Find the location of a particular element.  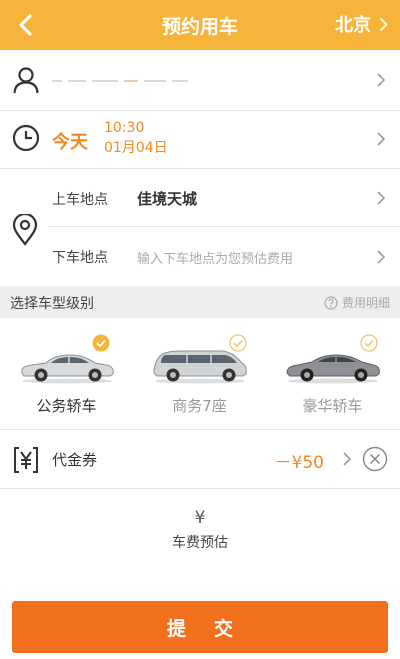

car-label: 豪华轿车 is located at coordinates (332, 406).